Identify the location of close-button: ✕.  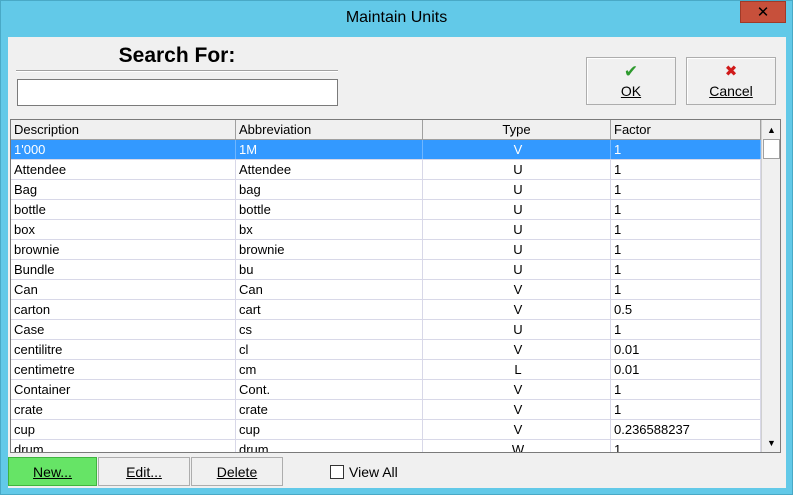
(763, 12).